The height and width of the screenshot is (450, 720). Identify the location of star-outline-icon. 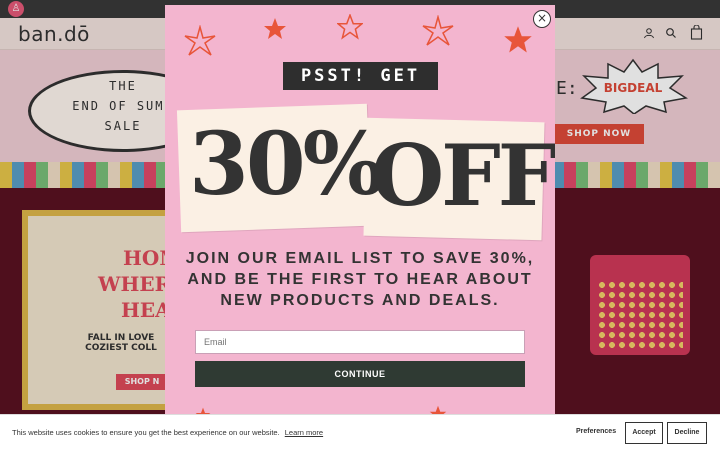
(350, 27).